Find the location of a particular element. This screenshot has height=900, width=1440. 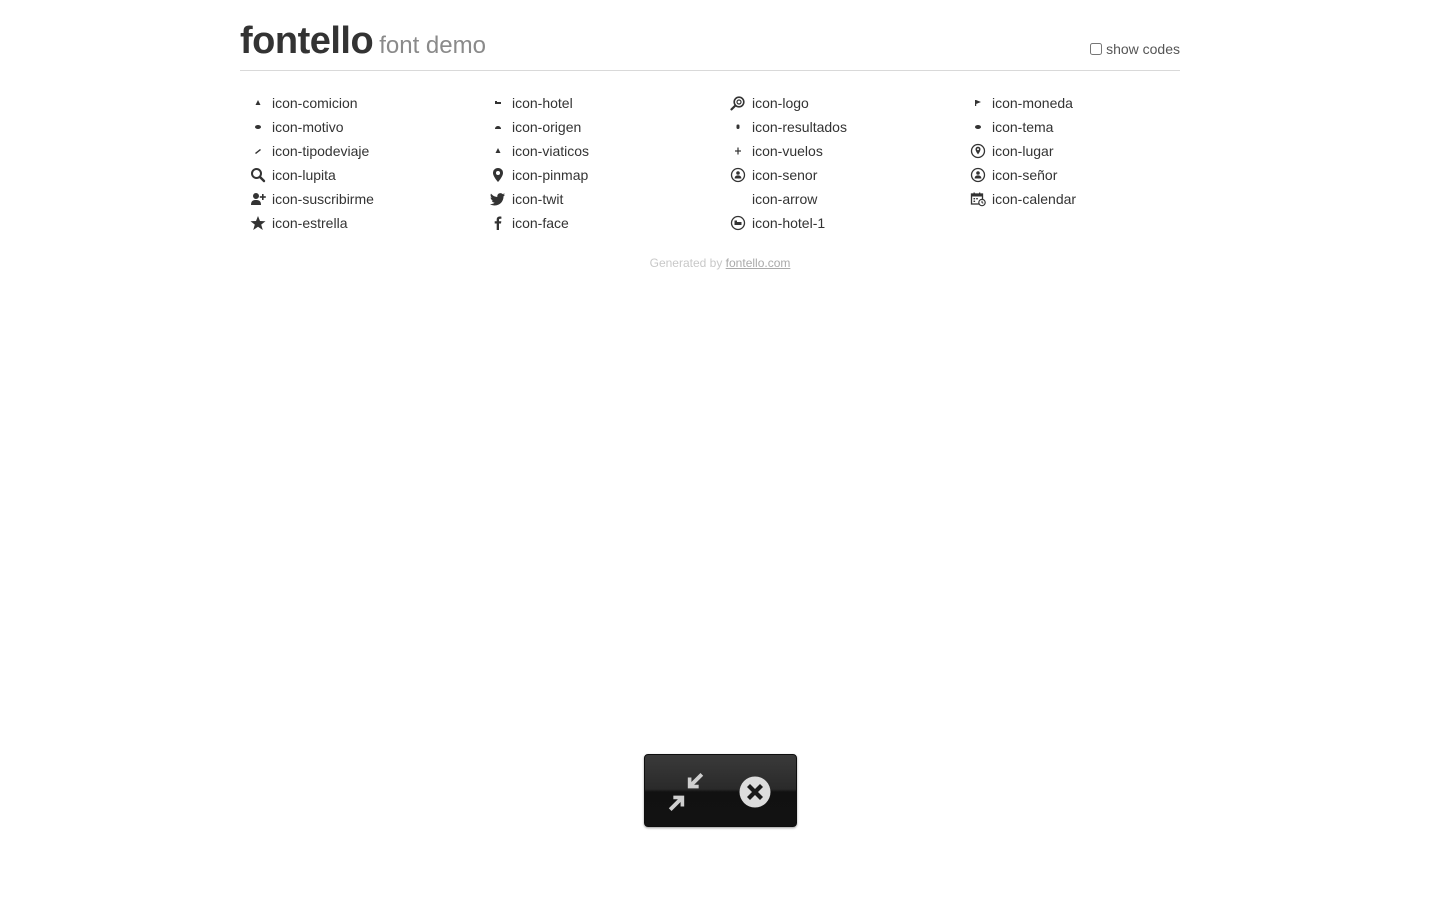

icon-list-item: icon-hotel is located at coordinates (610, 103).